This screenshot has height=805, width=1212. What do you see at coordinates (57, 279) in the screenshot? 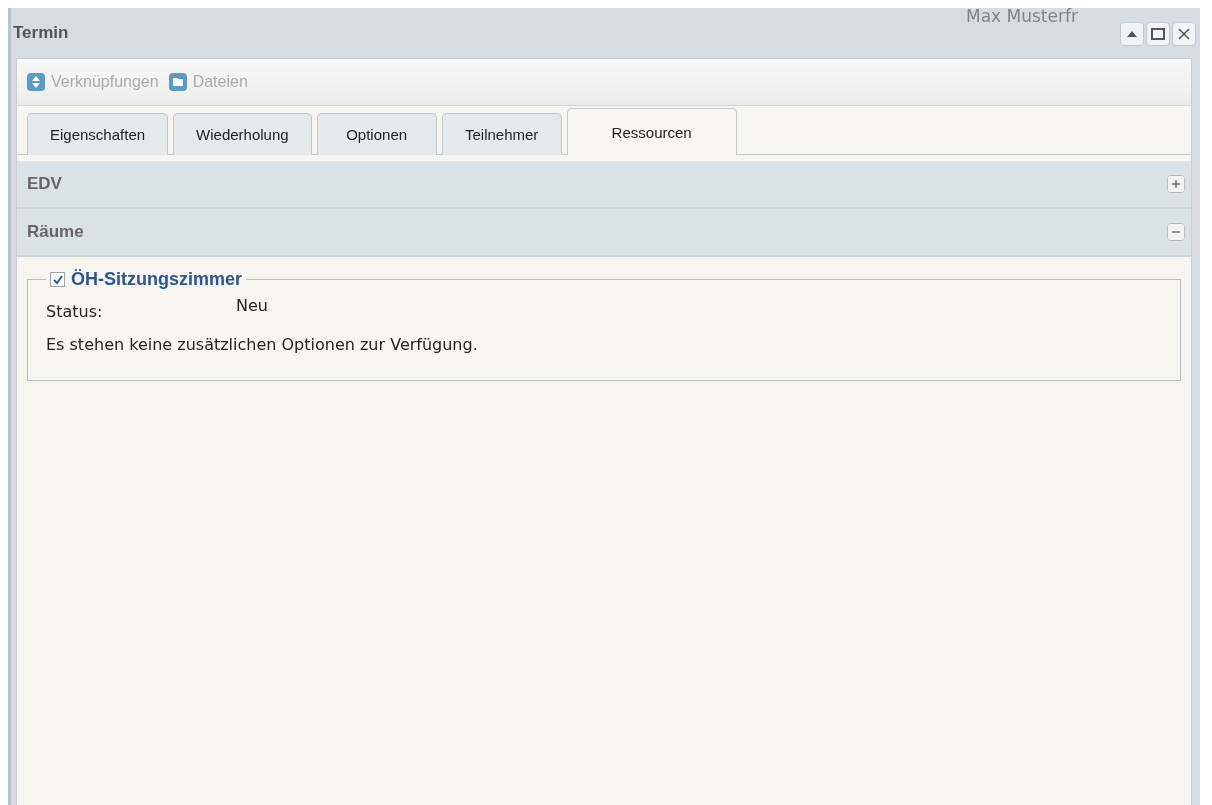
I see `checkbox` at bounding box center [57, 279].